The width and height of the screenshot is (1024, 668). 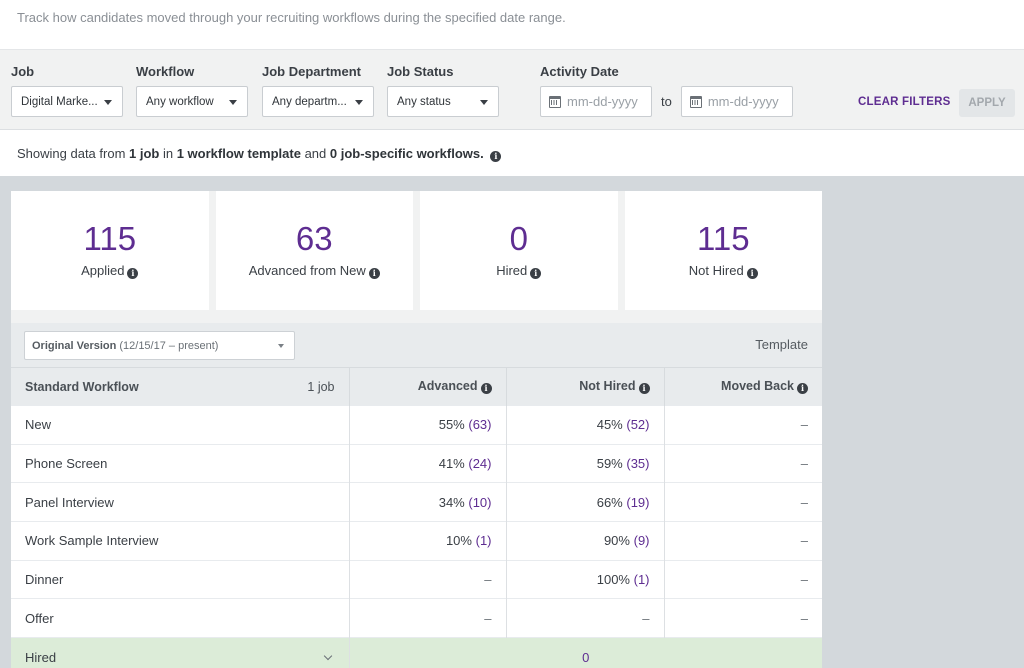 I want to click on not-hired-cell: 66% (19), so click(x=584, y=502).